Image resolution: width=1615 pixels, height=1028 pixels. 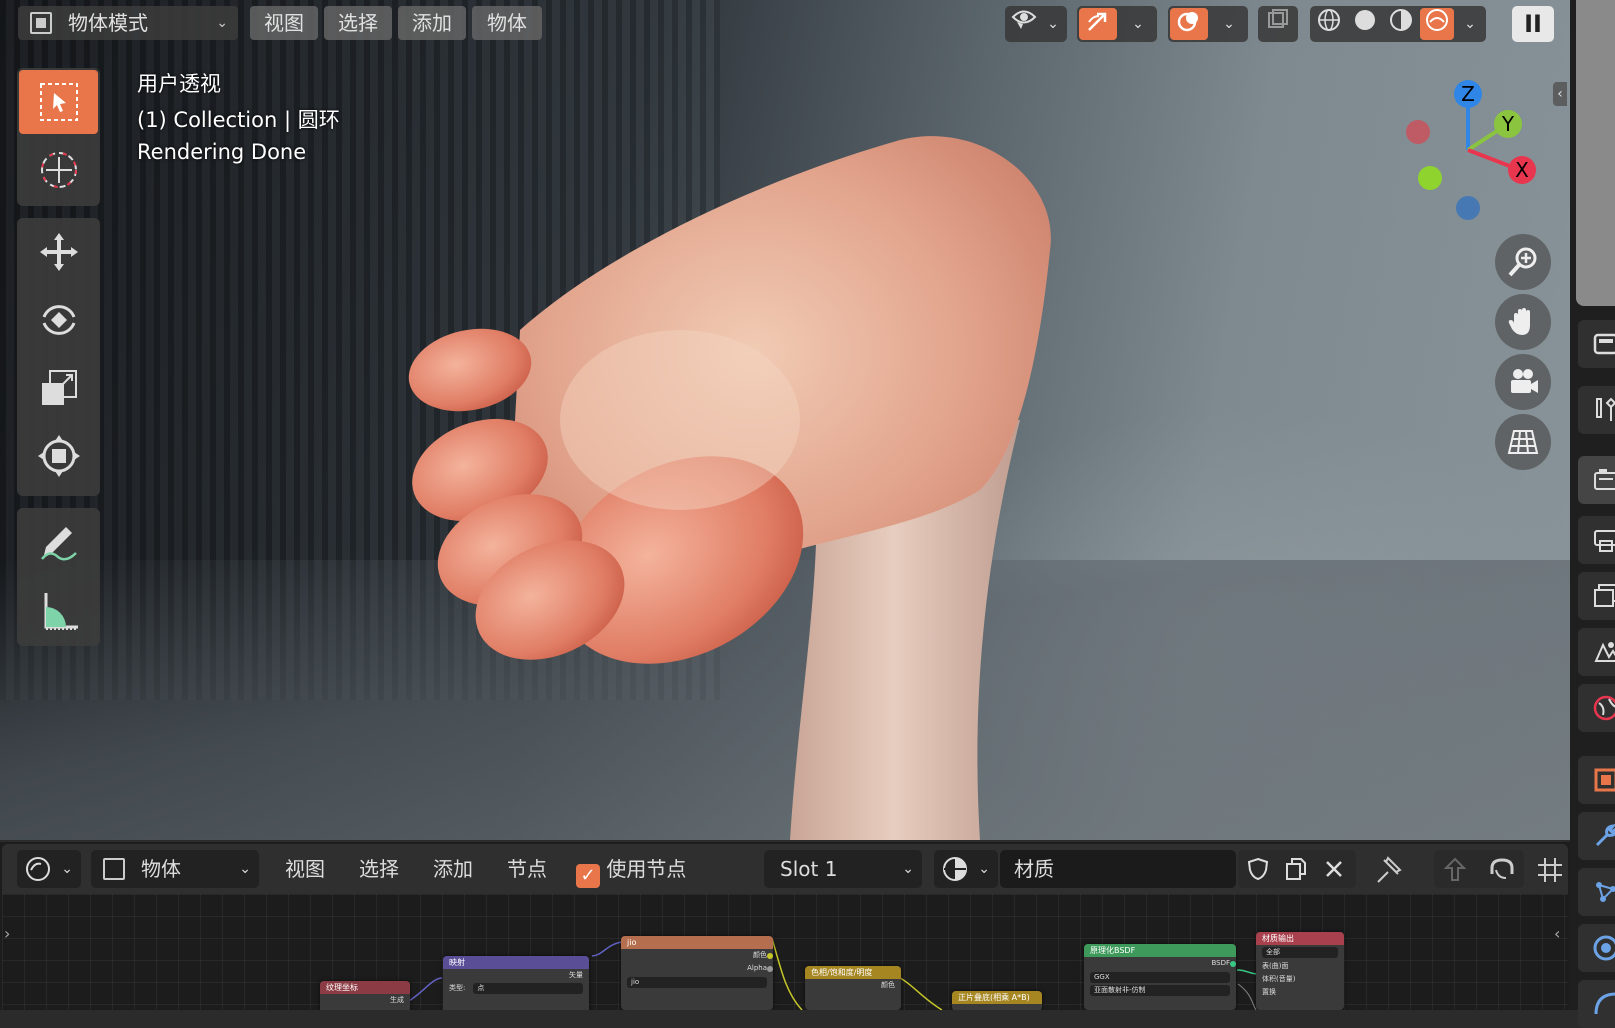 What do you see at coordinates (1296, 869) in the screenshot?
I see `duplicate-material-icon` at bounding box center [1296, 869].